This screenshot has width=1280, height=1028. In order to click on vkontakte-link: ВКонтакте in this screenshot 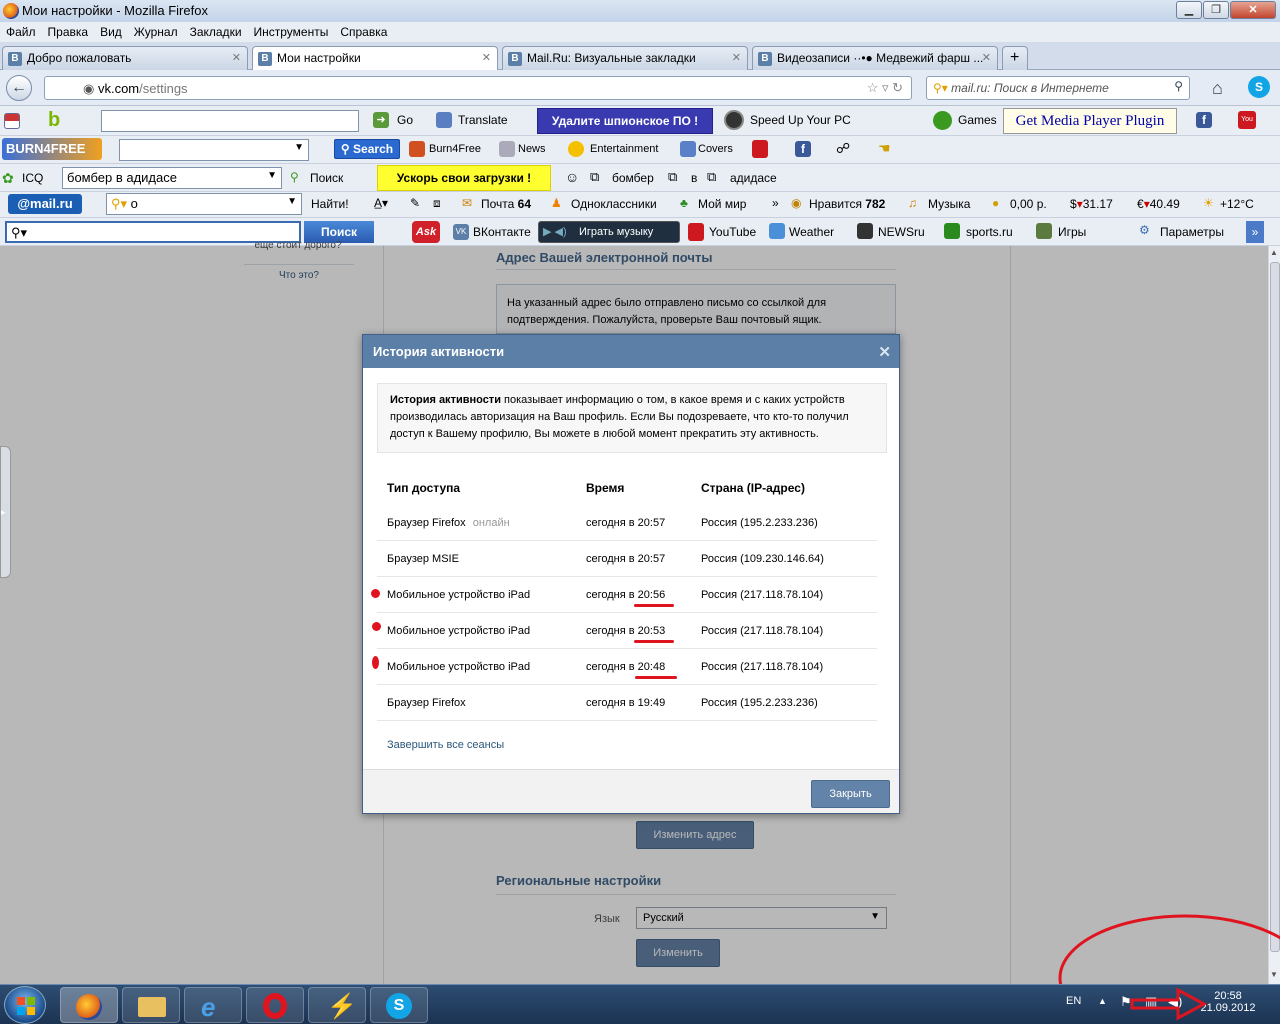, I will do `click(502, 232)`.